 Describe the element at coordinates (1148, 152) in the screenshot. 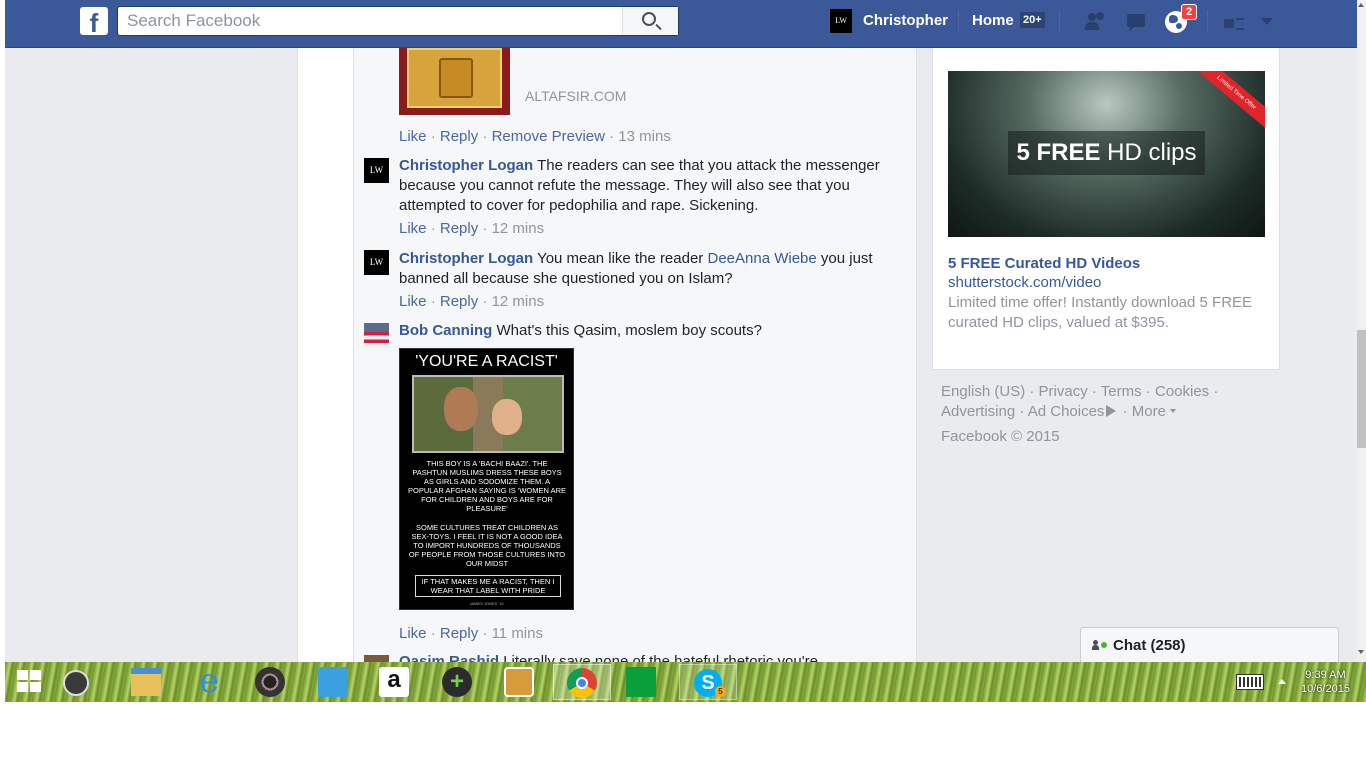

I see `ad-caption-rest: HD clips` at that location.